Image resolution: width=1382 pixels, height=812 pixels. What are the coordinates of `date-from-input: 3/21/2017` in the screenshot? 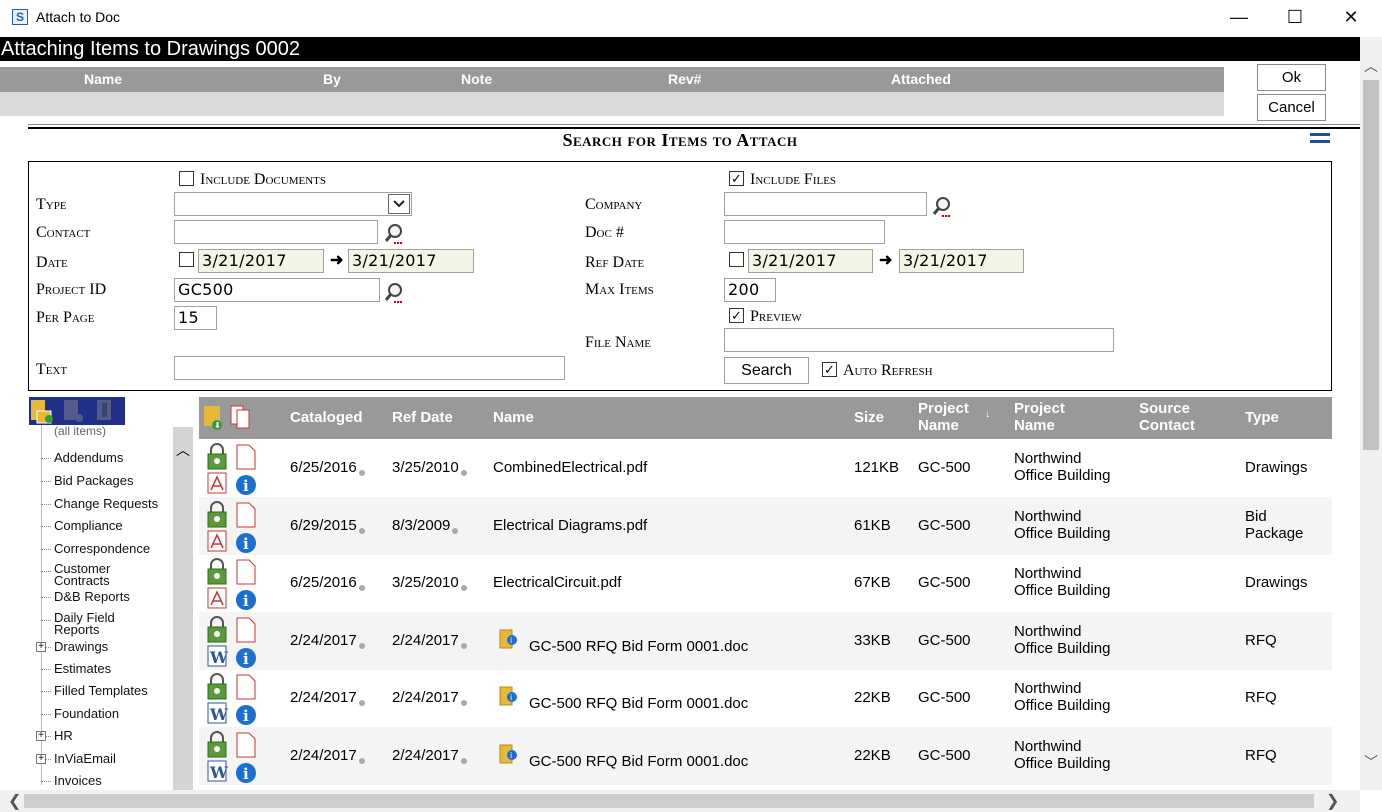 It's located at (261, 261).